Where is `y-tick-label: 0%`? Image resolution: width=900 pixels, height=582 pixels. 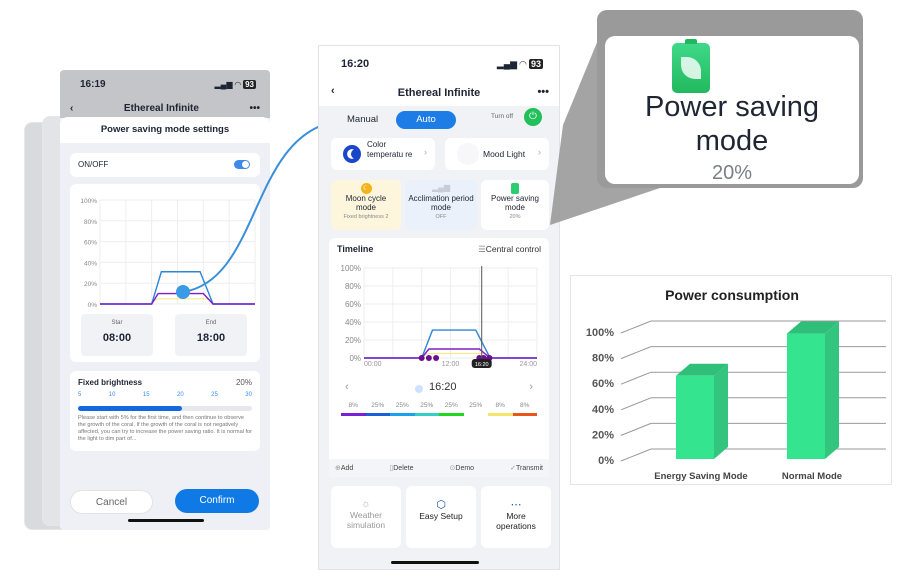 y-tick-label: 0% is located at coordinates (606, 461).